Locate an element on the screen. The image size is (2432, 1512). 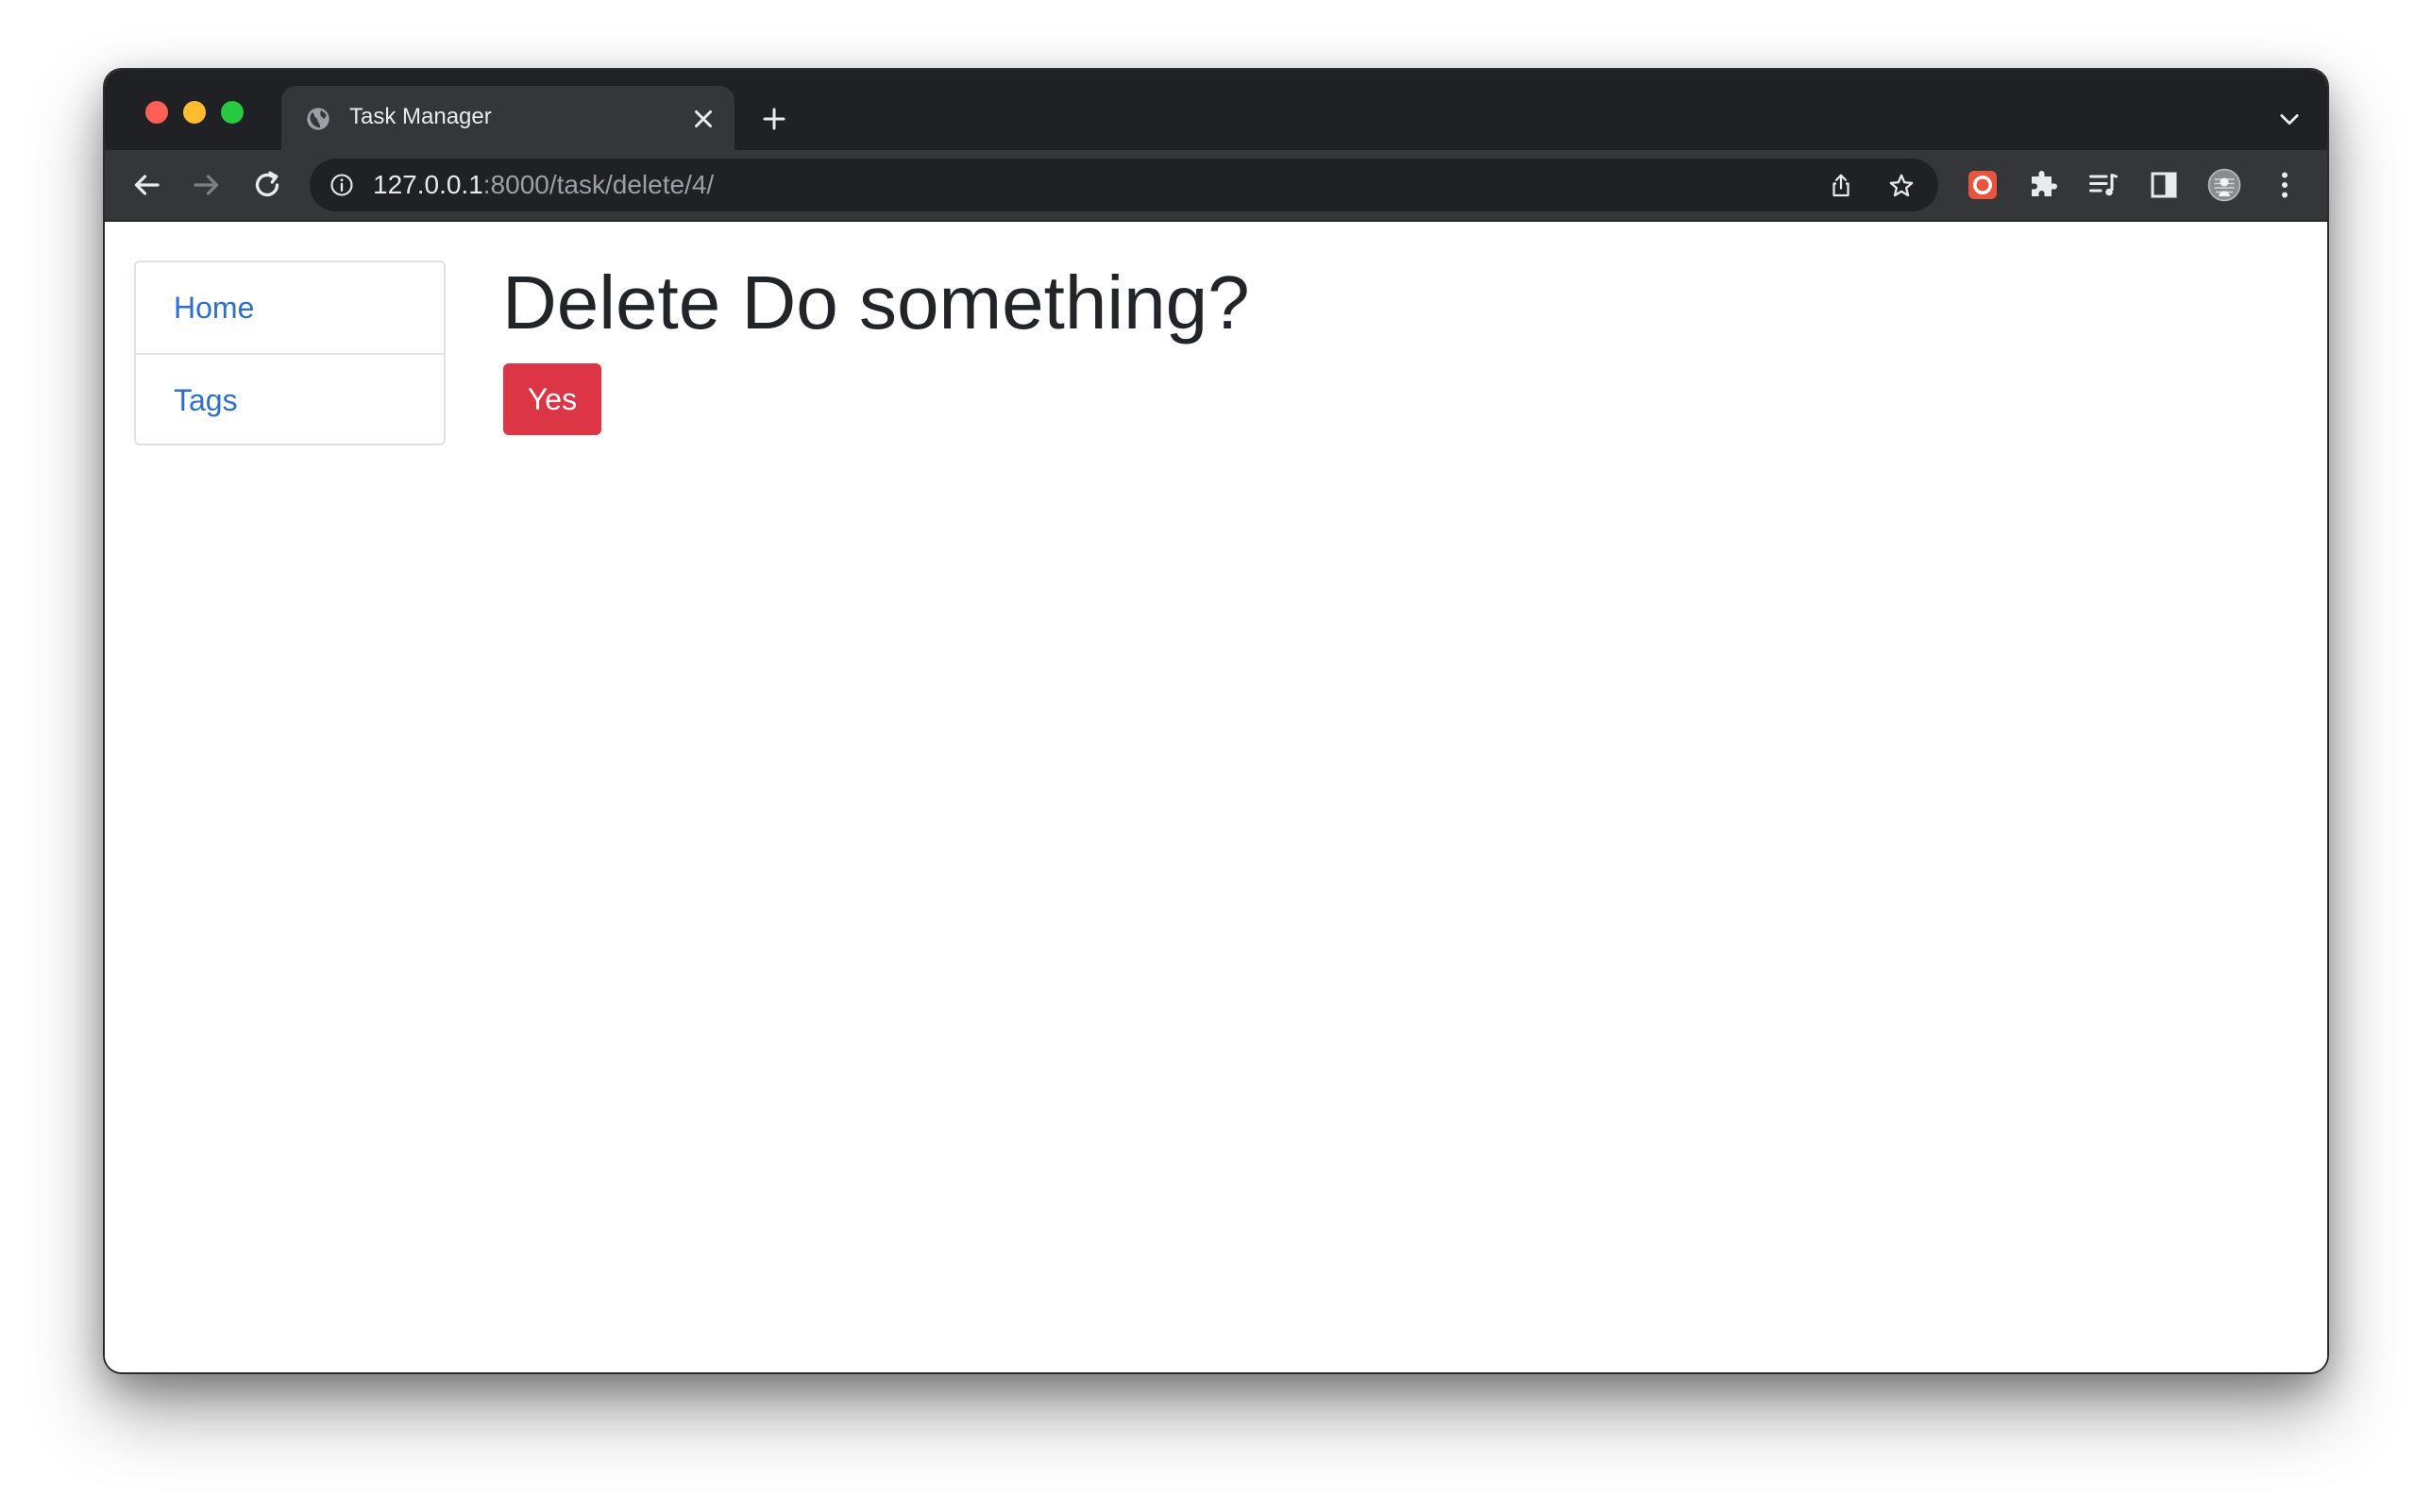
page-title: Delete Do something? is located at coordinates (876, 302).